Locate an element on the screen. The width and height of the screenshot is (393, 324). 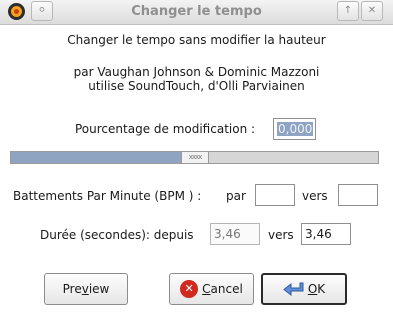
cancel-icon: ✕ is located at coordinates (189, 289).